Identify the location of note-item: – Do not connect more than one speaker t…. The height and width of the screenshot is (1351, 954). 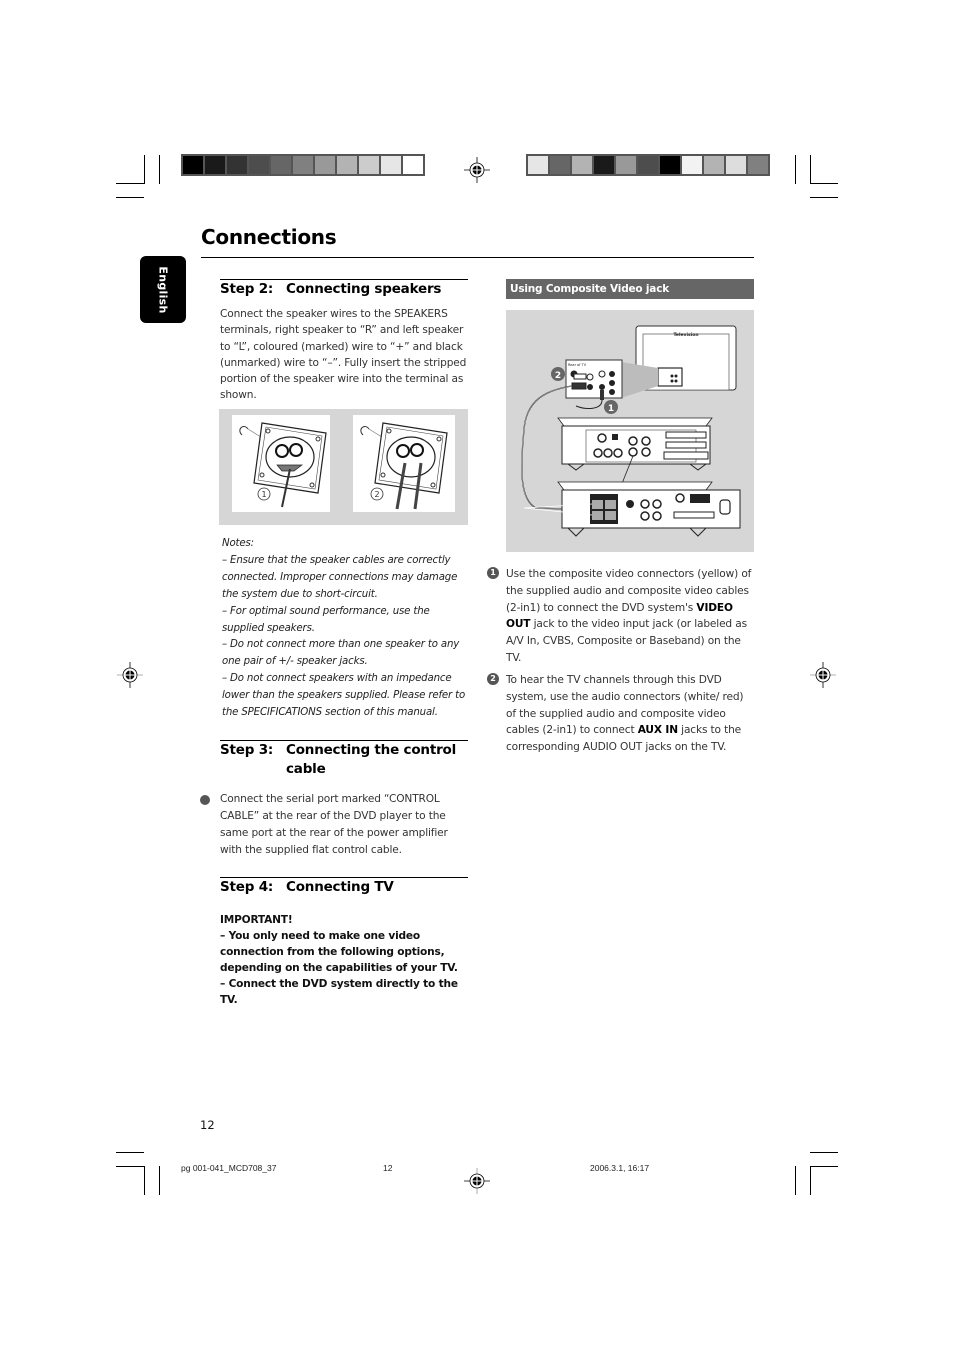
(341, 653).